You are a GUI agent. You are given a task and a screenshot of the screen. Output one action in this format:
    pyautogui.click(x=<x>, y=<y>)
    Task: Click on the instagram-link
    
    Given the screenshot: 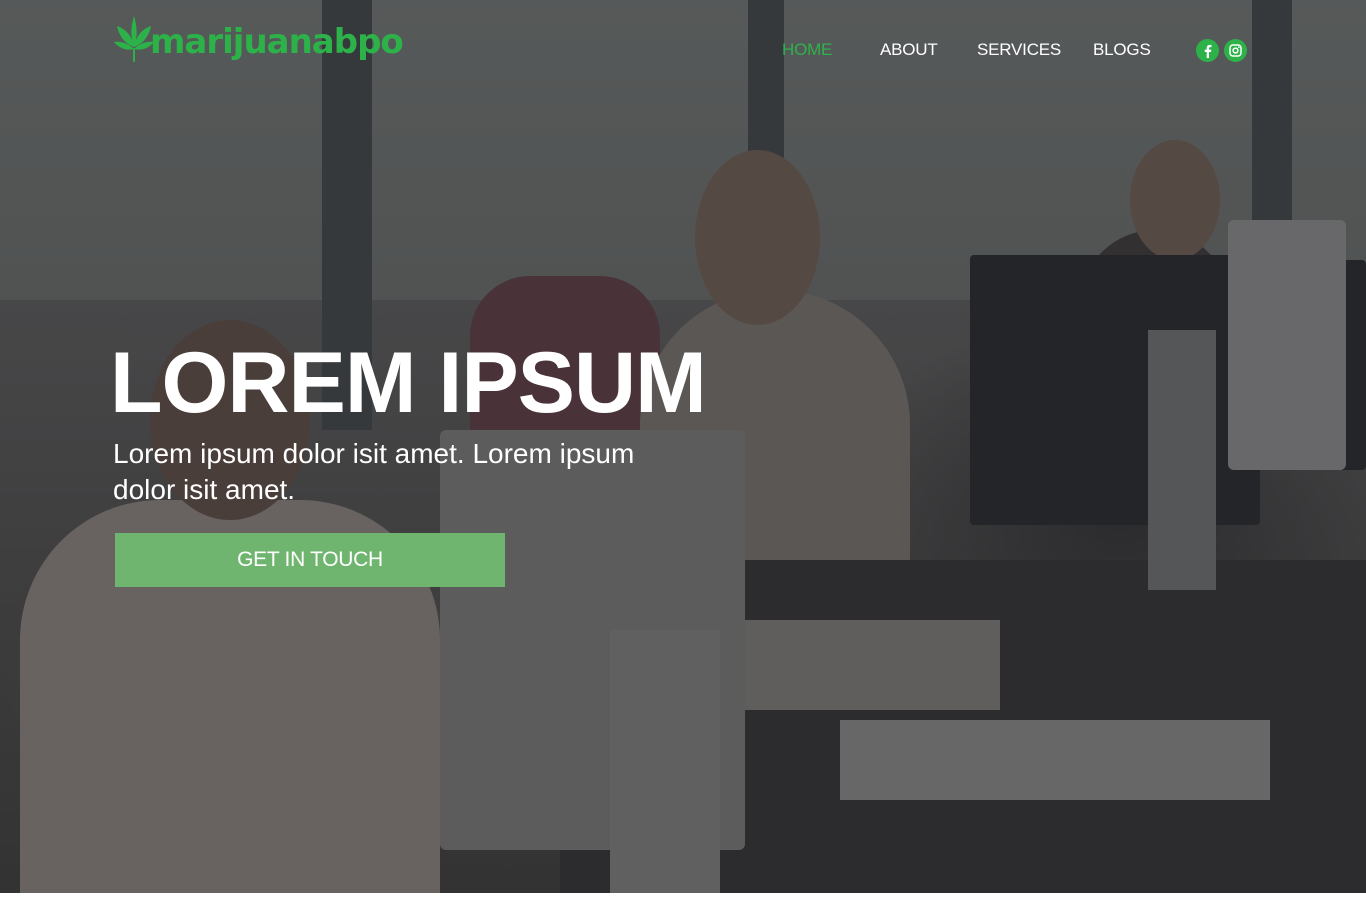 What is the action you would take?
    pyautogui.click(x=1235, y=50)
    